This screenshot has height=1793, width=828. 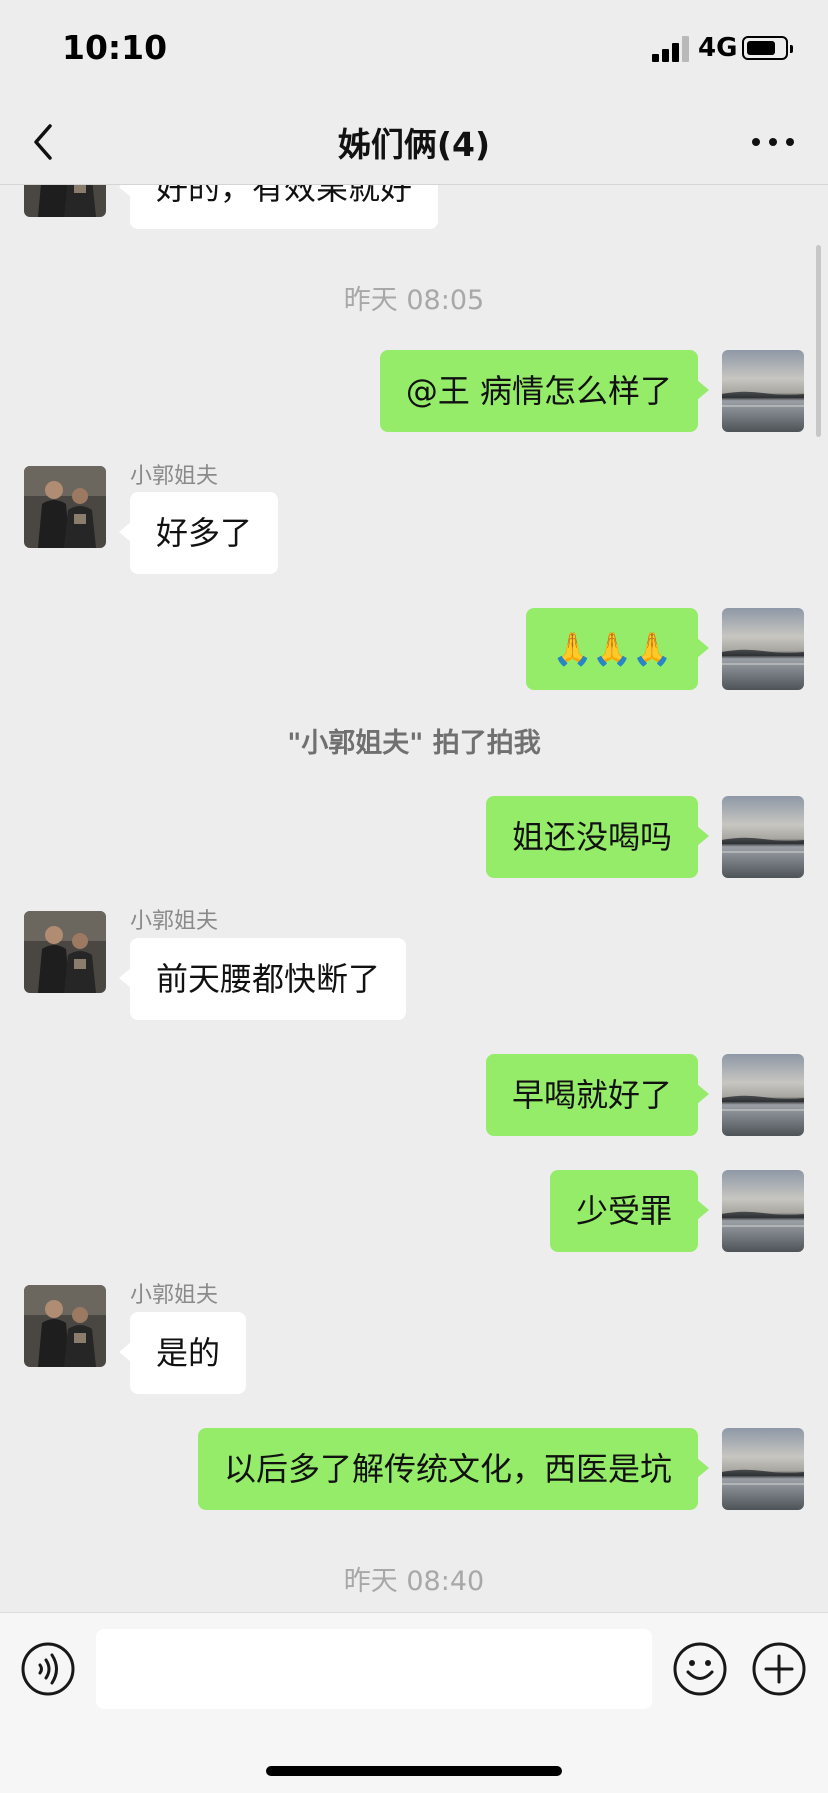 I want to click on voice-icon, so click(x=48, y=1669).